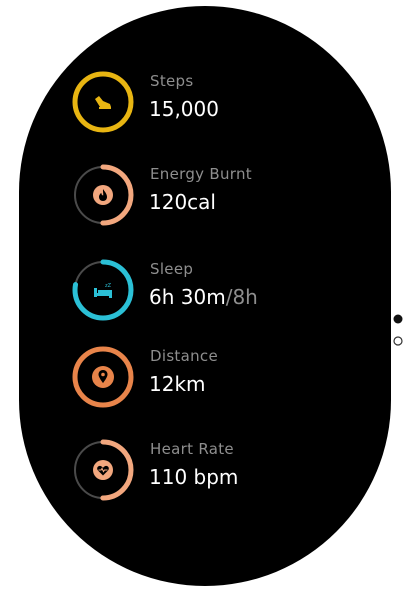 This screenshot has width=414, height=590. I want to click on metric-label: Distance, so click(184, 356).